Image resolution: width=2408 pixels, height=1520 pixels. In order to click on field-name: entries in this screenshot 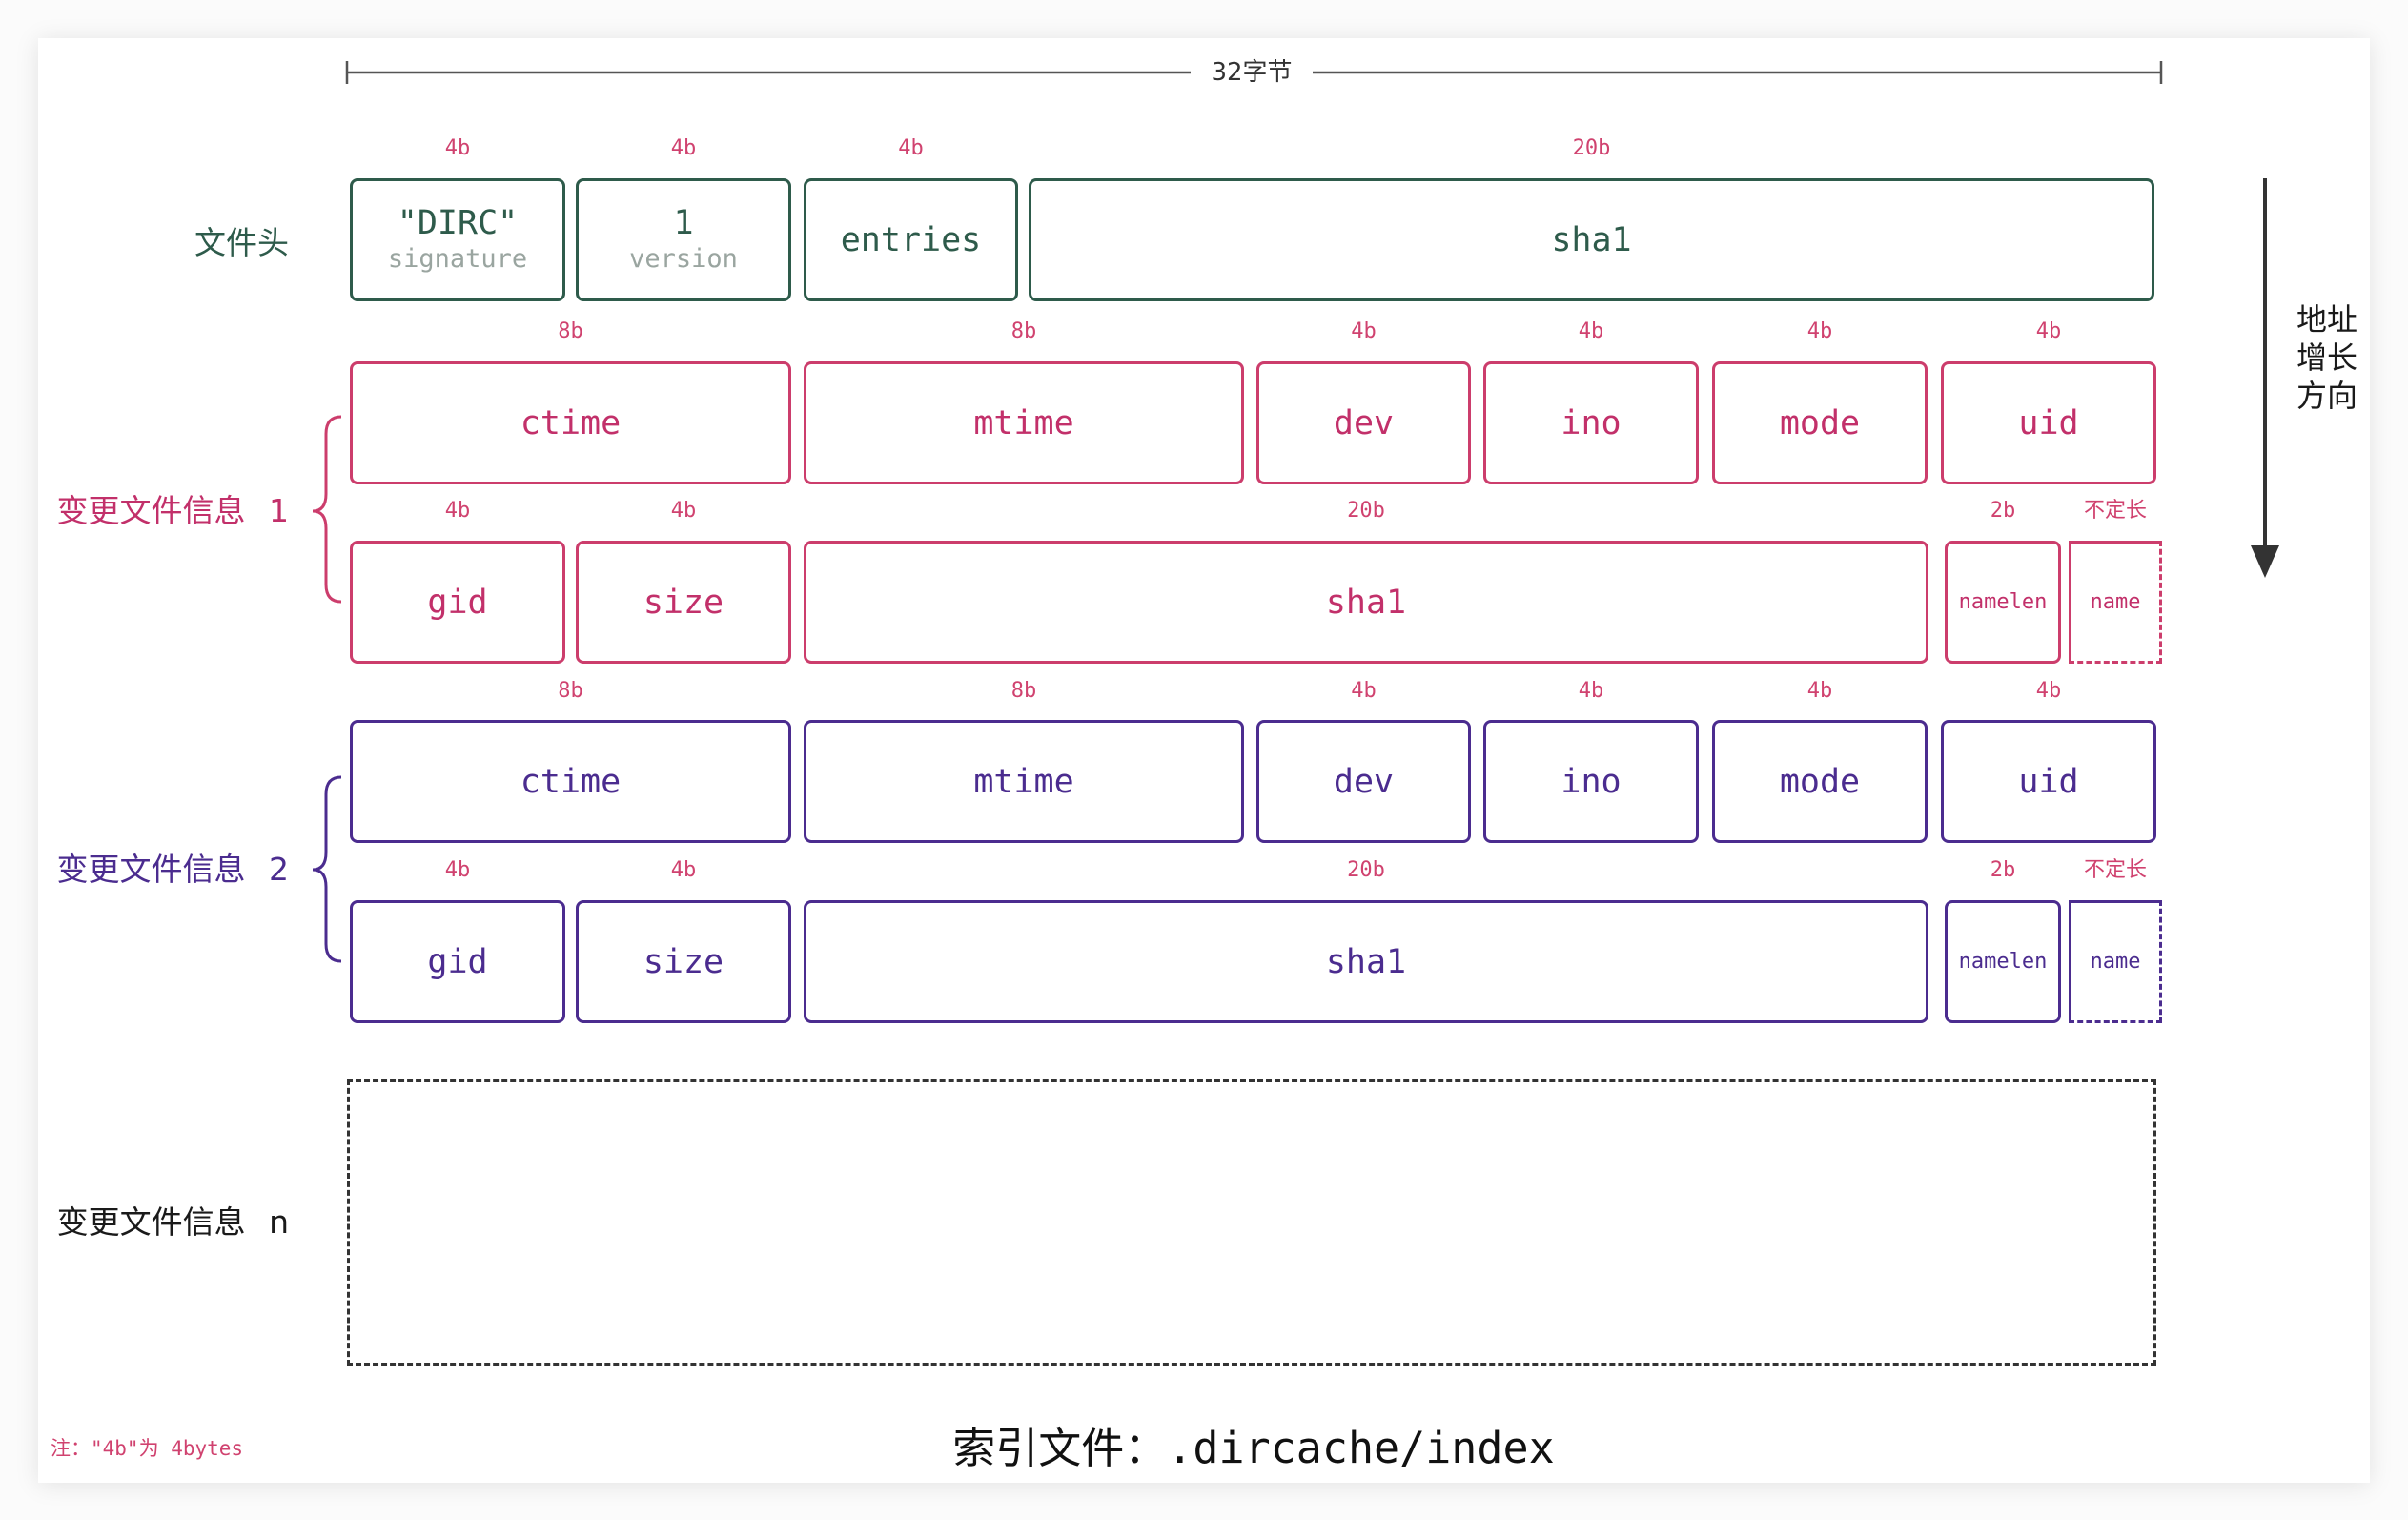, I will do `click(911, 240)`.